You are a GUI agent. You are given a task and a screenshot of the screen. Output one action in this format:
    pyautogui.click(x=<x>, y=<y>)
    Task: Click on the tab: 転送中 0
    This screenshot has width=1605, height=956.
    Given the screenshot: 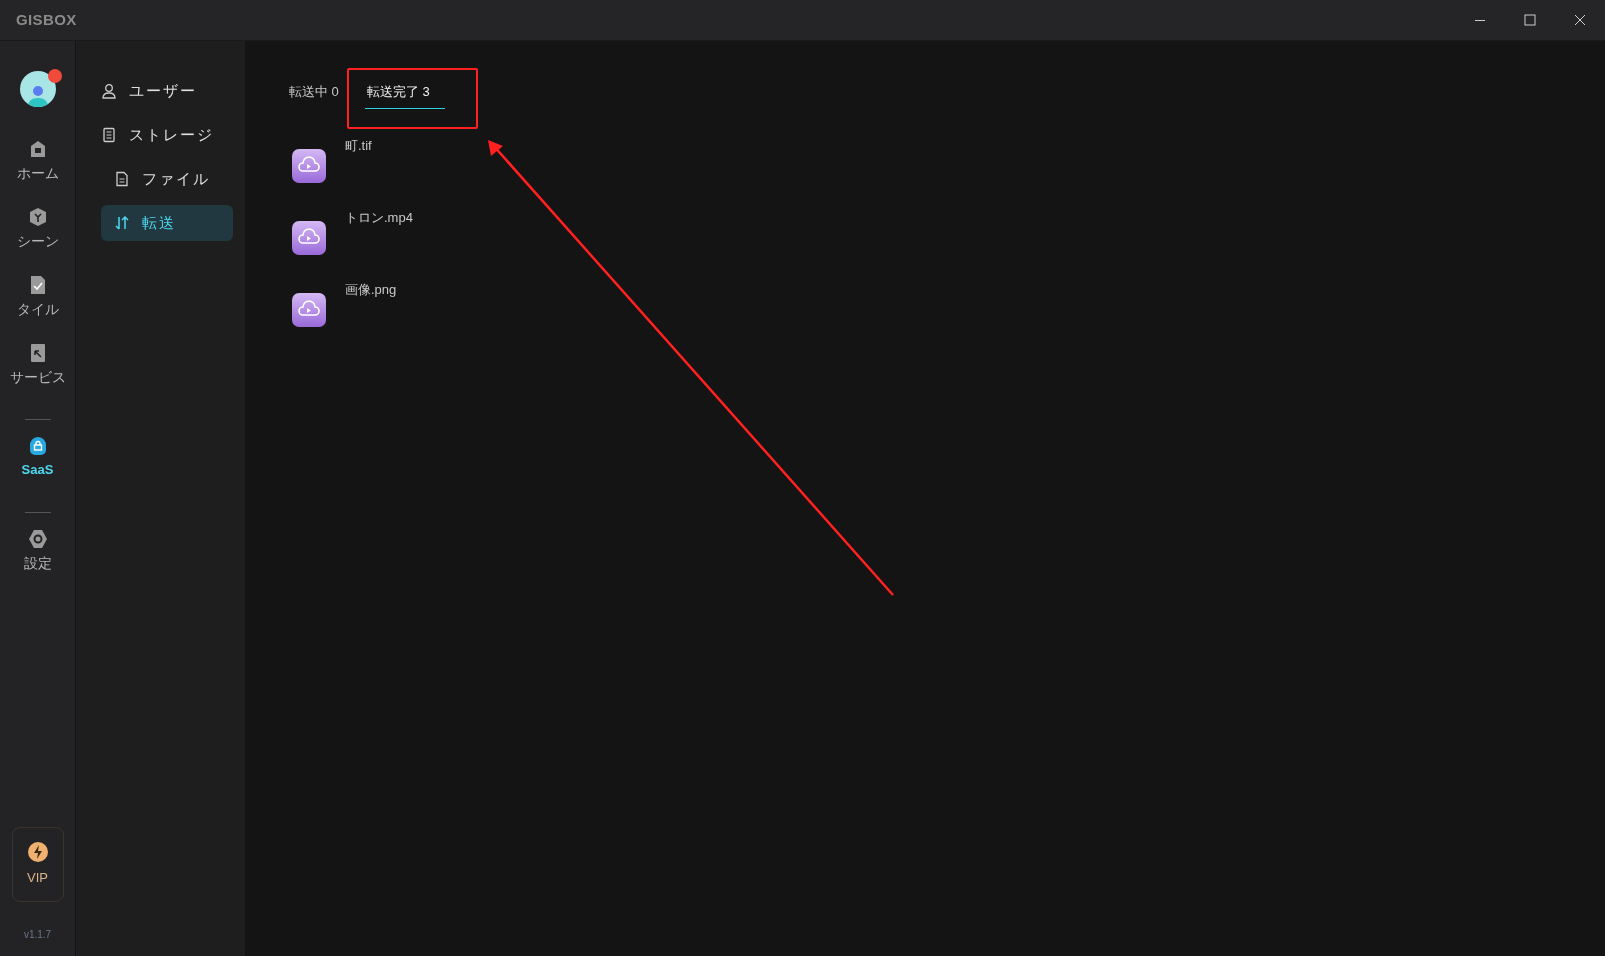 What is the action you would take?
    pyautogui.click(x=314, y=95)
    